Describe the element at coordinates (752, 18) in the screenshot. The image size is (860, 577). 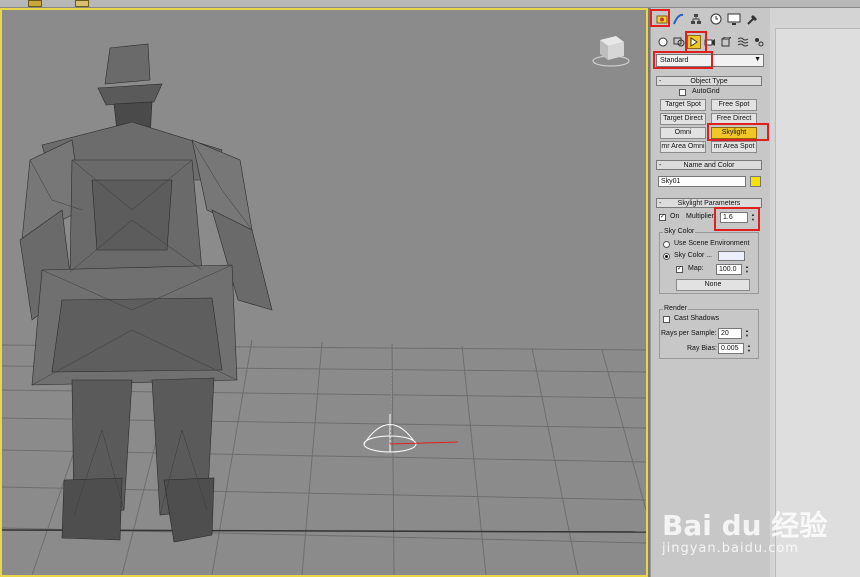
I see `utilities-tab-icon` at that location.